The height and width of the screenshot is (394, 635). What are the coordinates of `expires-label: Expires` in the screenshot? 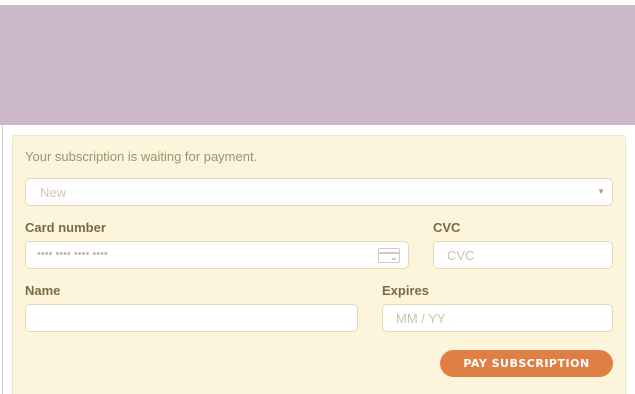 It's located at (405, 290).